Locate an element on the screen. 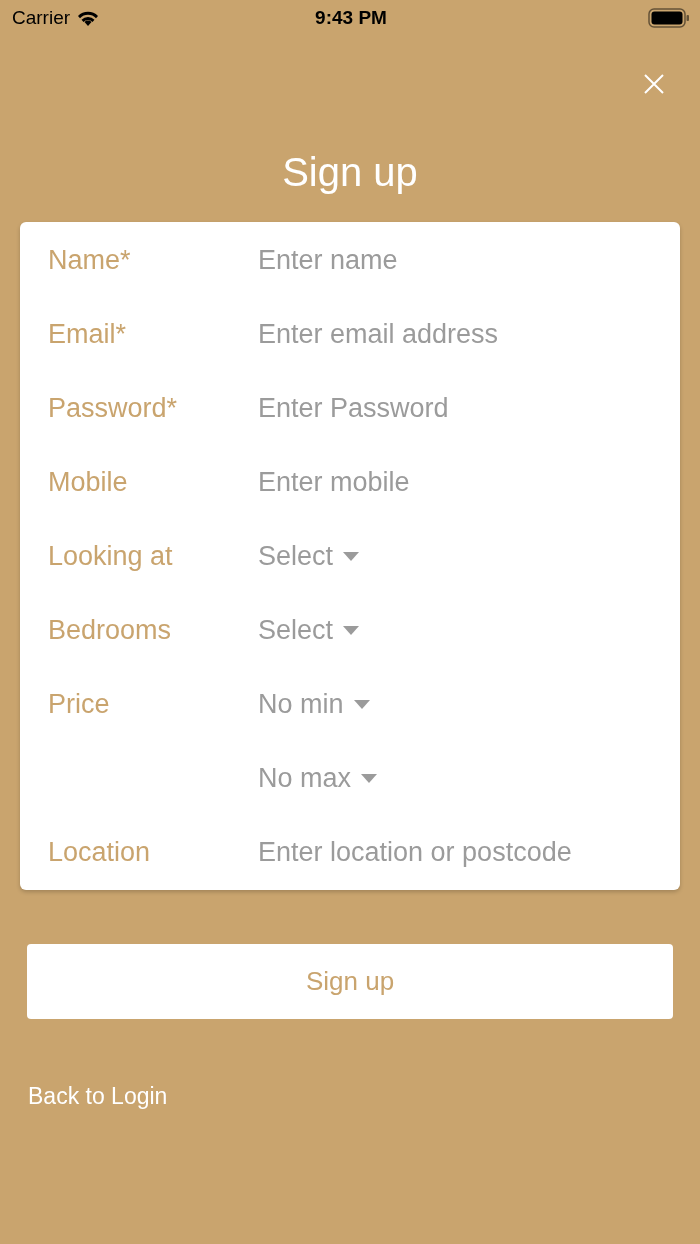 Image resolution: width=700 pixels, height=1244 pixels. text-field: Enter location or postcode is located at coordinates (453, 852).